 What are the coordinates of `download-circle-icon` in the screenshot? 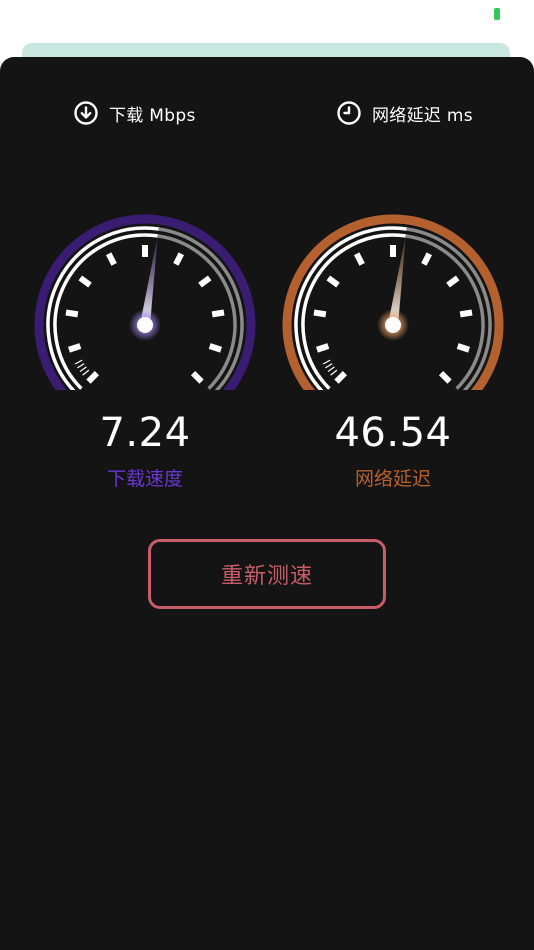 It's located at (86, 113).